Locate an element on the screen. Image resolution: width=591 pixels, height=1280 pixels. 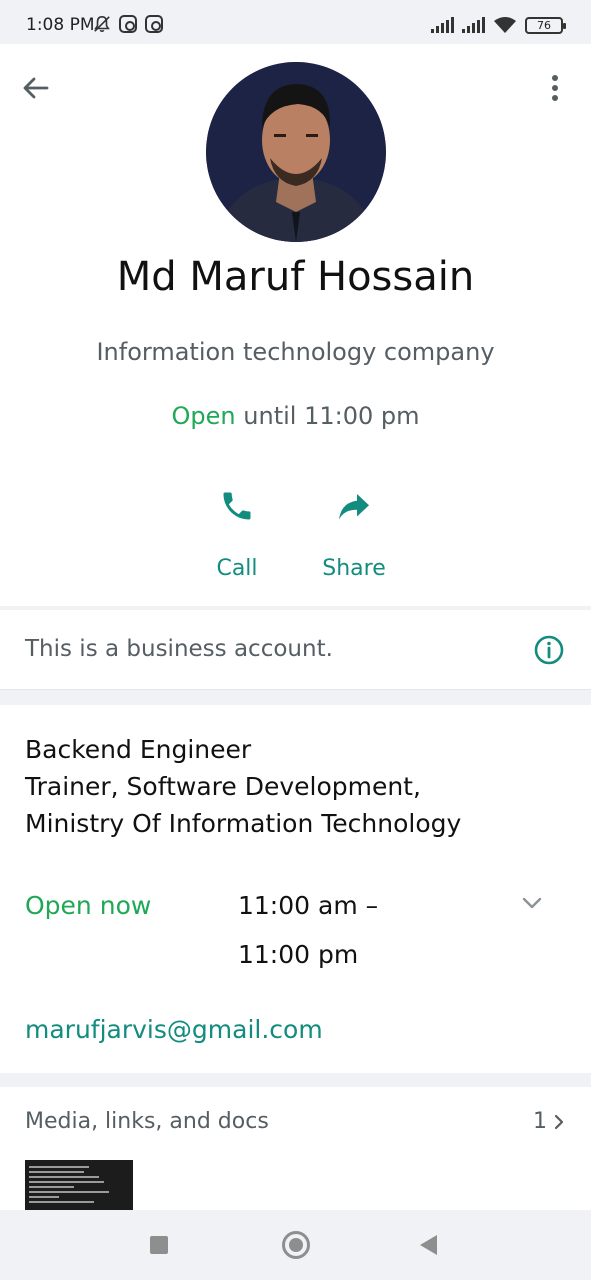
profile-name: Md Maruf Hossain is located at coordinates (295, 277).